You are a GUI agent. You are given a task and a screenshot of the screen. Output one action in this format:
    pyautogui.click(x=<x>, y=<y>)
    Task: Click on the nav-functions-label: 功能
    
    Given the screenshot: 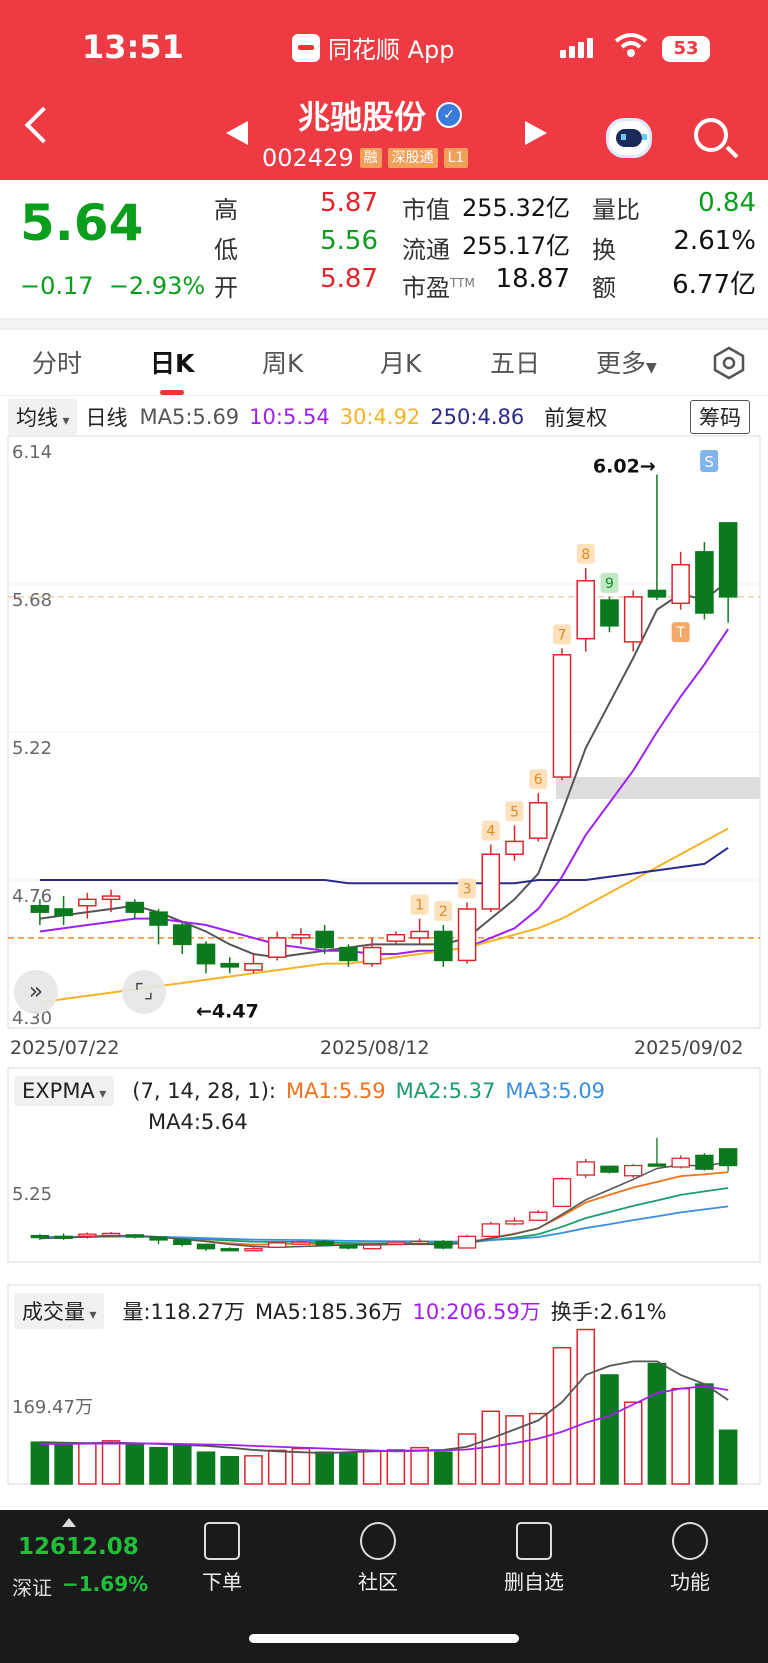 What is the action you would take?
    pyautogui.click(x=690, y=1582)
    